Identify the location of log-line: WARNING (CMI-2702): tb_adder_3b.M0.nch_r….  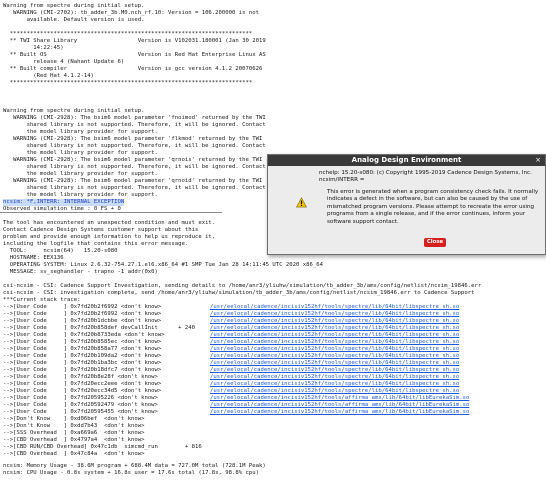
(131, 13).